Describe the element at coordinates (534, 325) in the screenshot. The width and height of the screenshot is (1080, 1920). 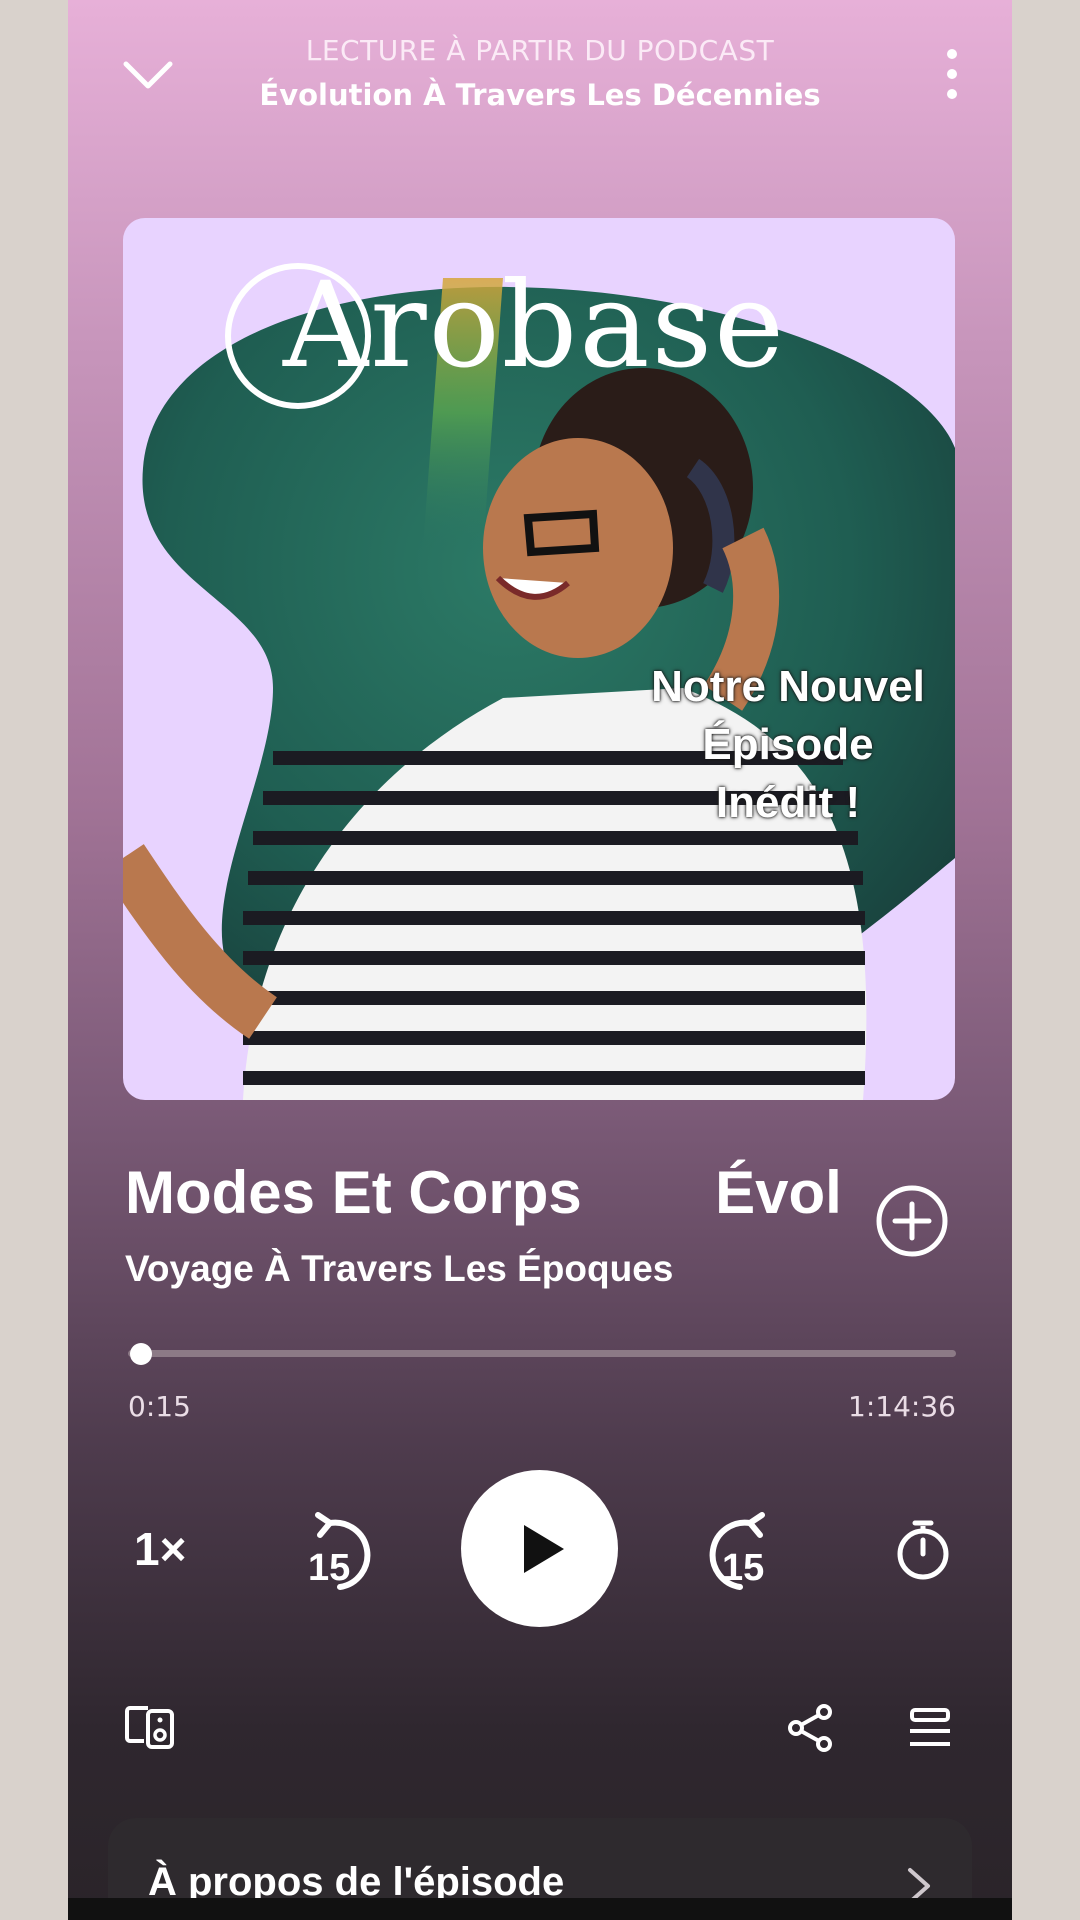
I see `brand-logo: Arobase` at that location.